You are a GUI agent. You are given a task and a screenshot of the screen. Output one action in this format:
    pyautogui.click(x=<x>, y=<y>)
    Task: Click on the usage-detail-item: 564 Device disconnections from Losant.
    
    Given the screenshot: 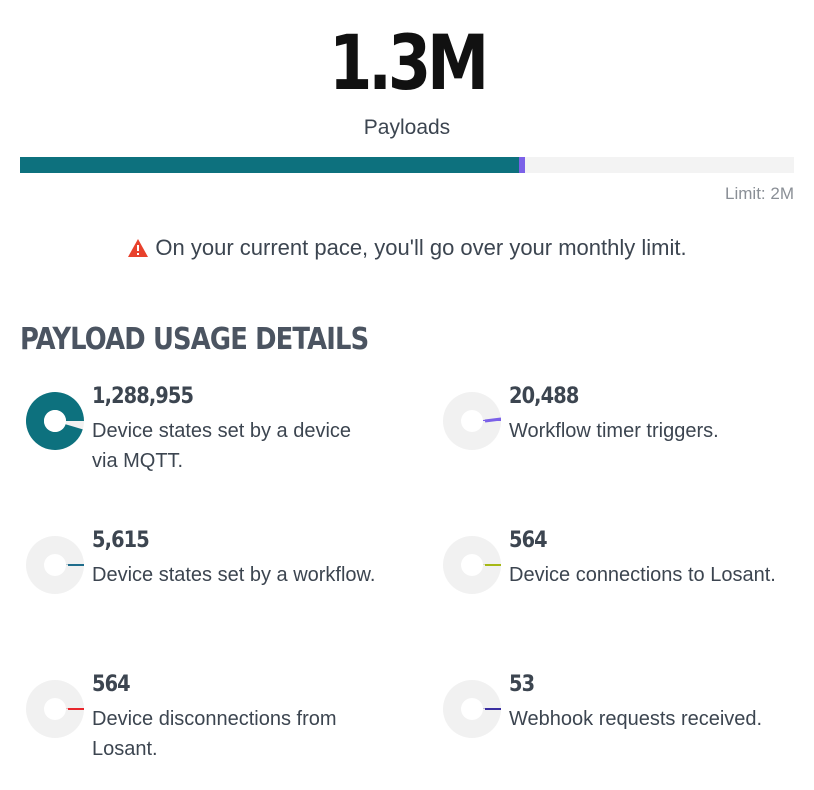 What is the action you would take?
    pyautogui.click(x=200, y=731)
    